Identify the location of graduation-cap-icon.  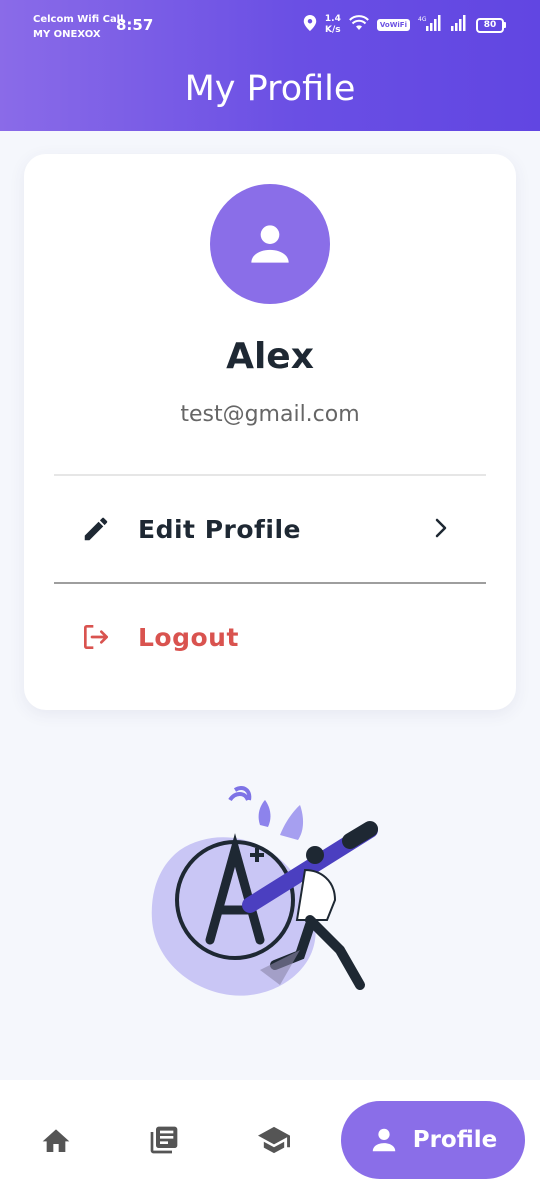
(274, 1140).